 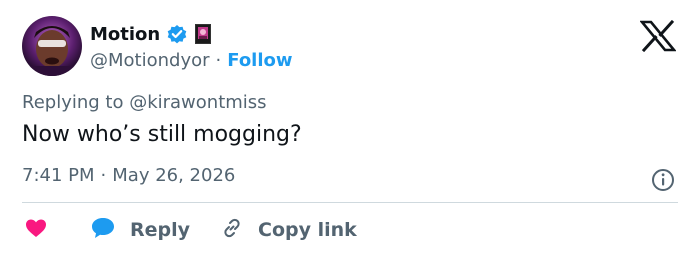 I want to click on tweet-timestamp: 7:41 PM · May 26, 2026, so click(x=128, y=175).